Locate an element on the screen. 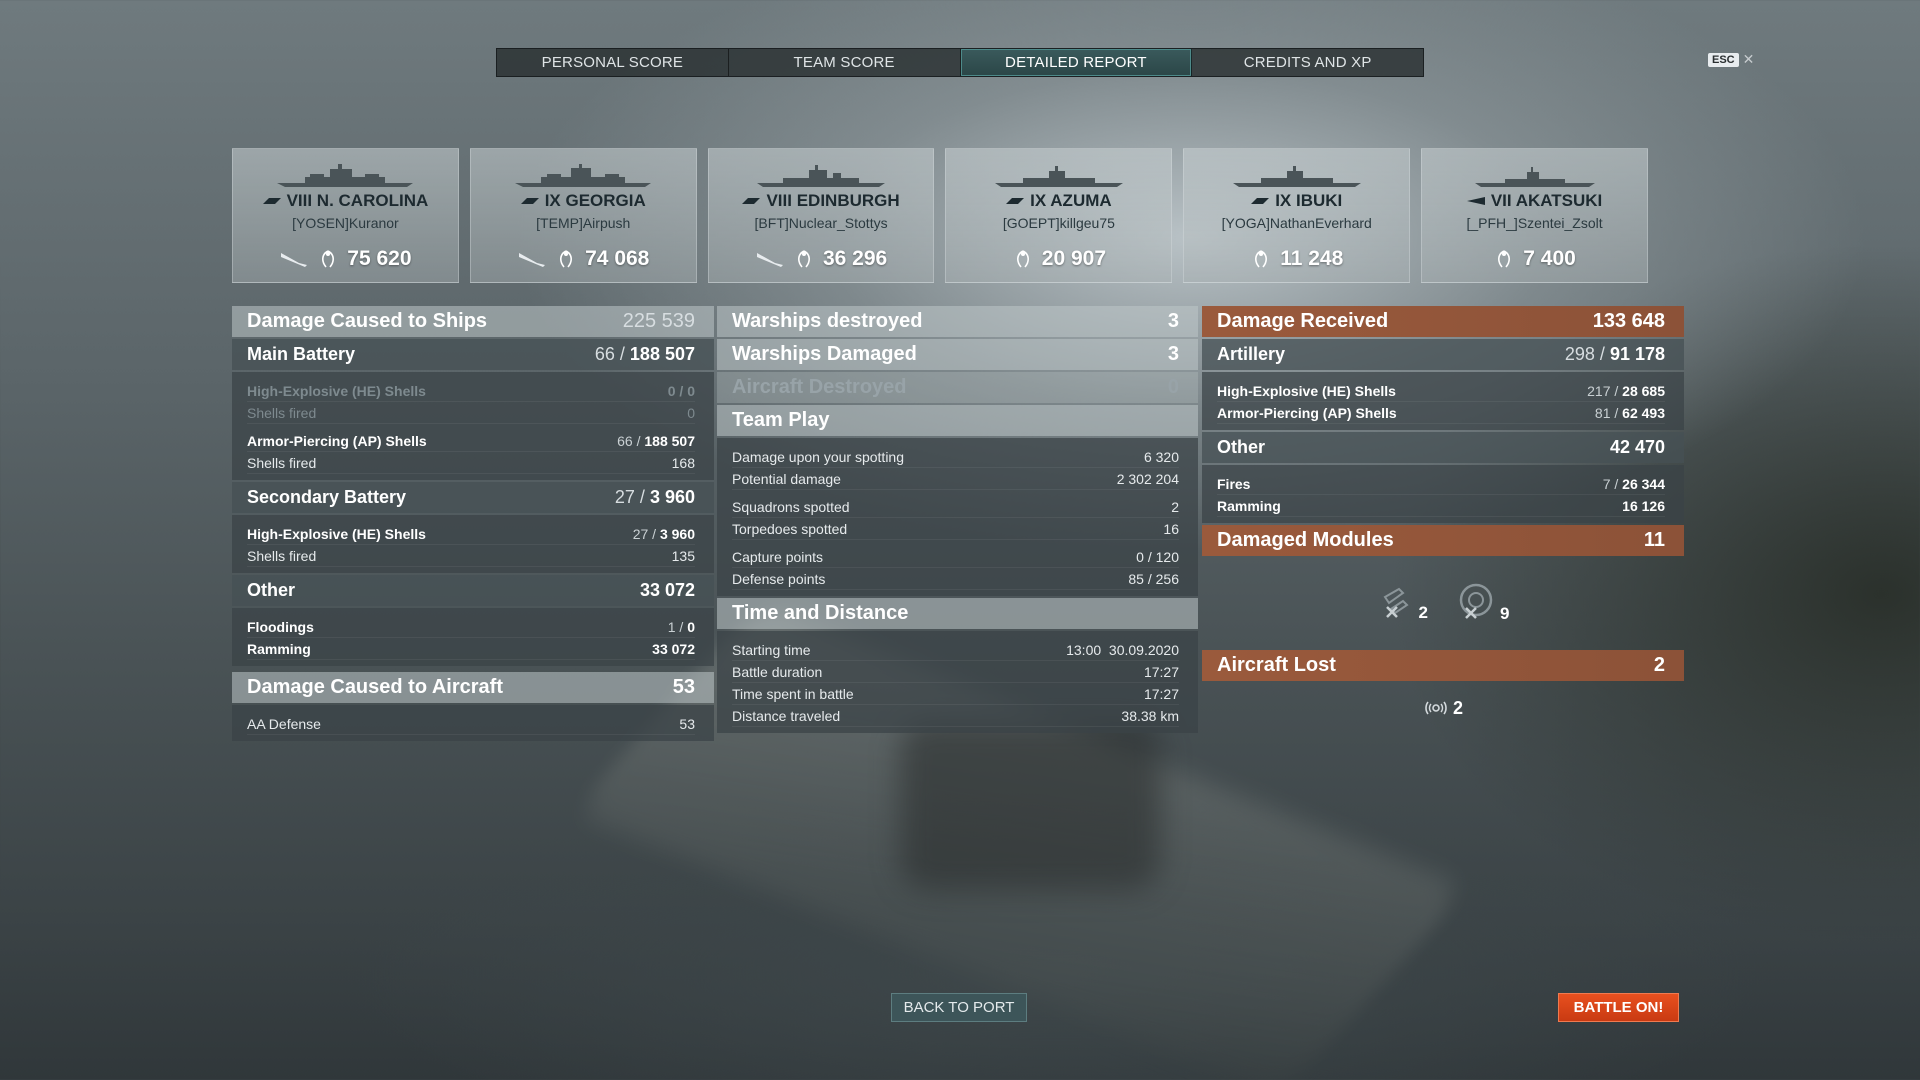 Image resolution: width=1920 pixels, height=1080 pixels. stat-row: Floodings 1 / 0 is located at coordinates (471, 627).